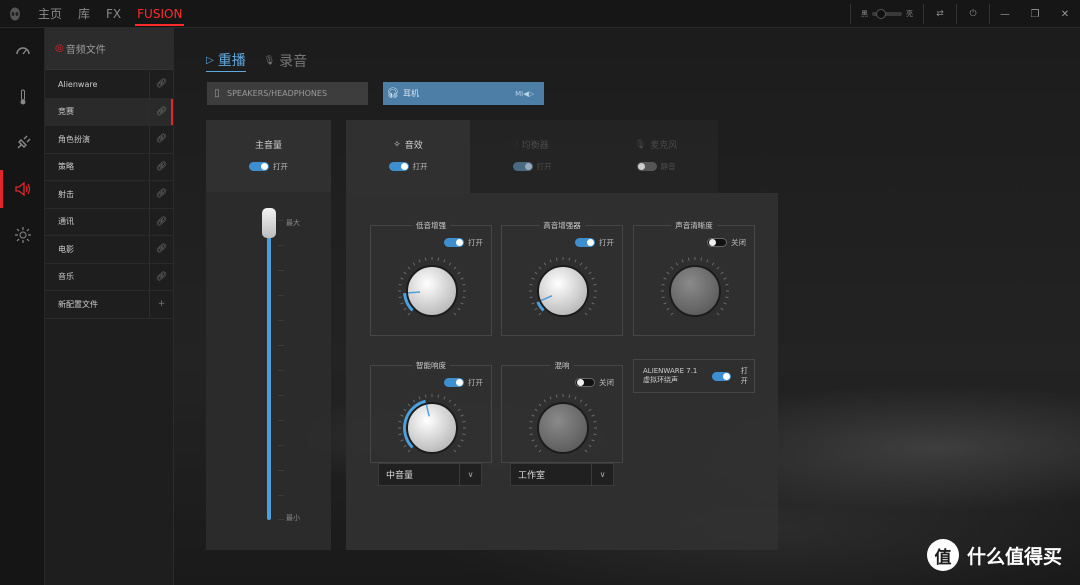  What do you see at coordinates (22, 235) in the screenshot?
I see `rail-lighting` at bounding box center [22, 235].